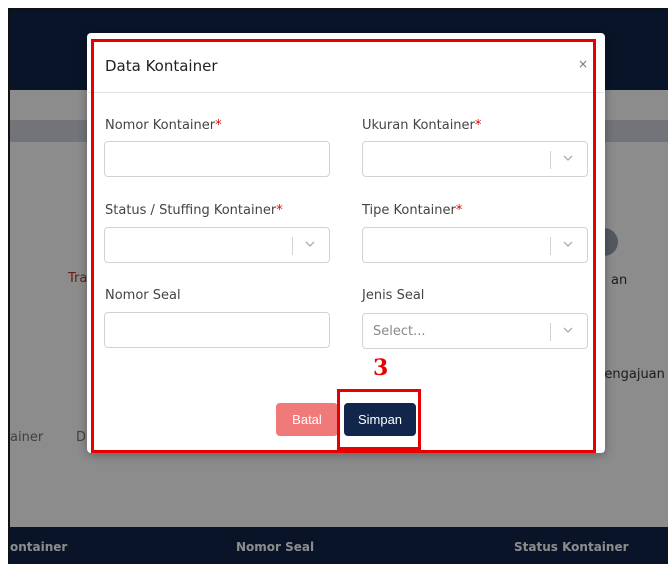 The width and height of the screenshot is (668, 564). Describe the element at coordinates (412, 210) in the screenshot. I see `tipe-kontainer-label: Tipe Kontainer*` at that location.